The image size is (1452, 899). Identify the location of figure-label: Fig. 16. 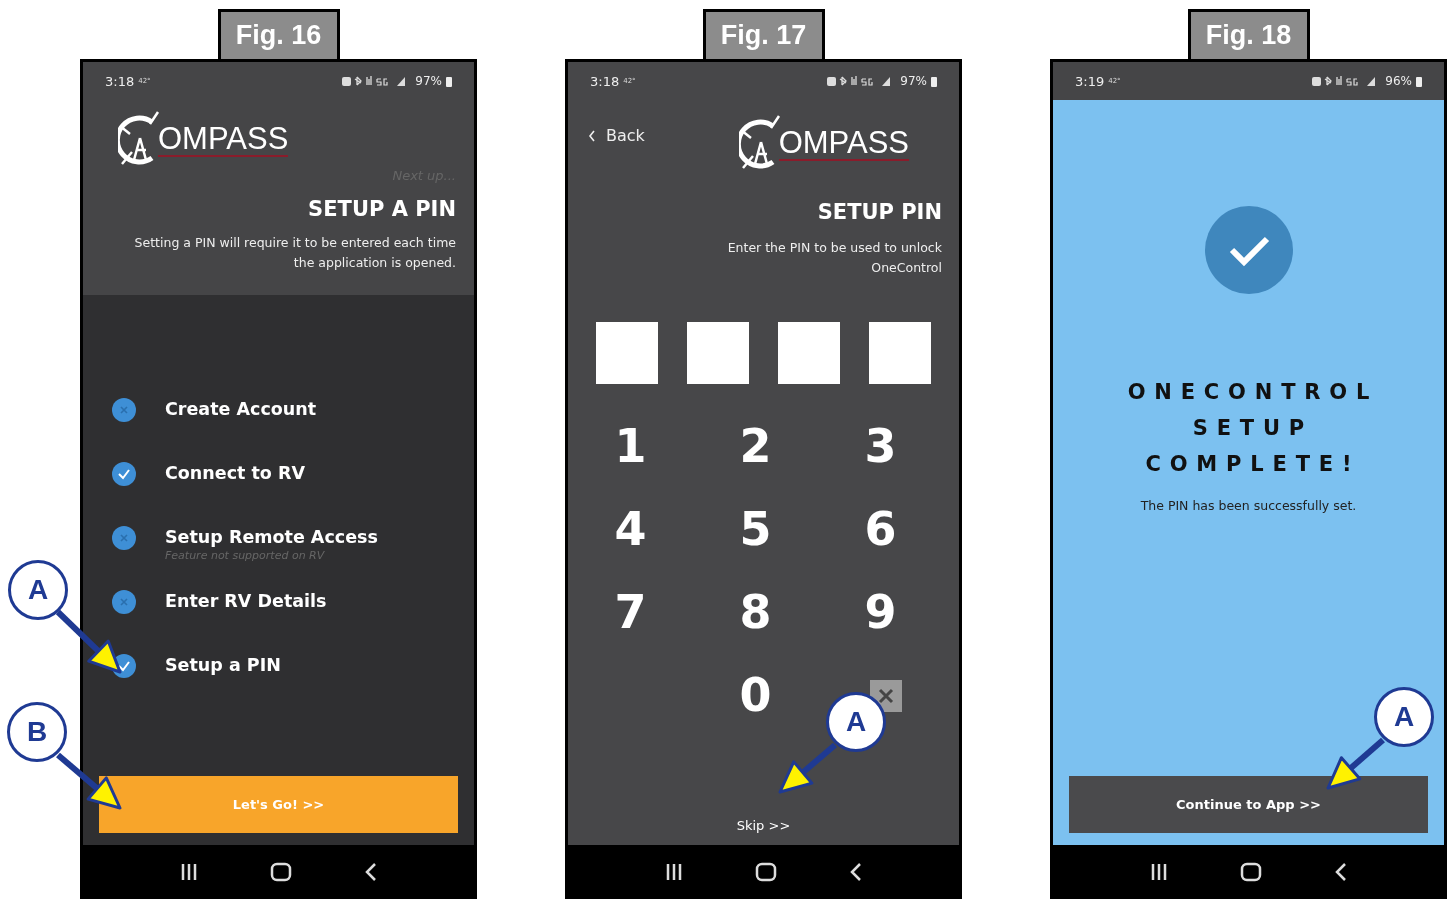
(278, 34).